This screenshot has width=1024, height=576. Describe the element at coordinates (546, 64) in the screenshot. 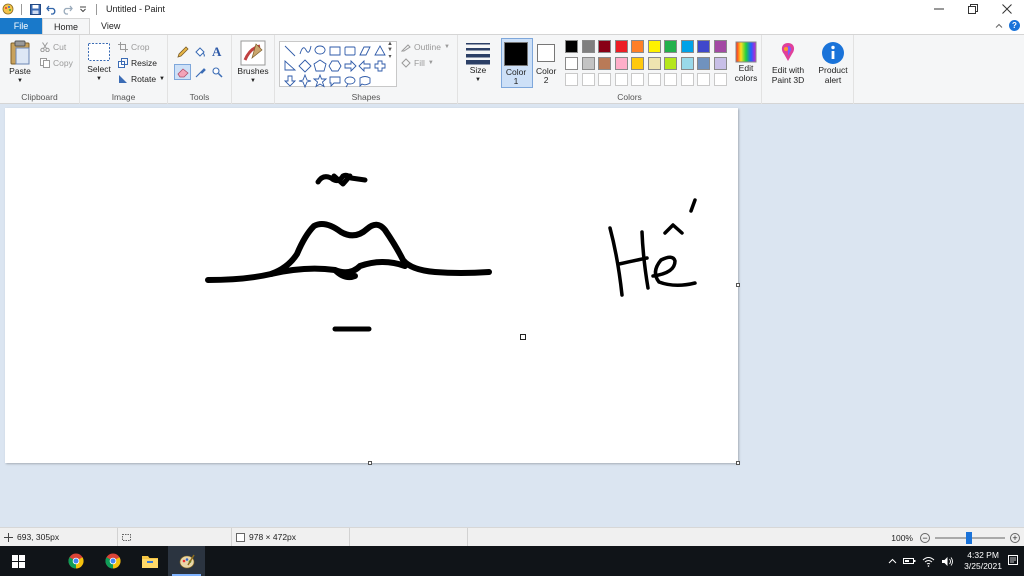

I see `color2-button: Color 2` at that location.